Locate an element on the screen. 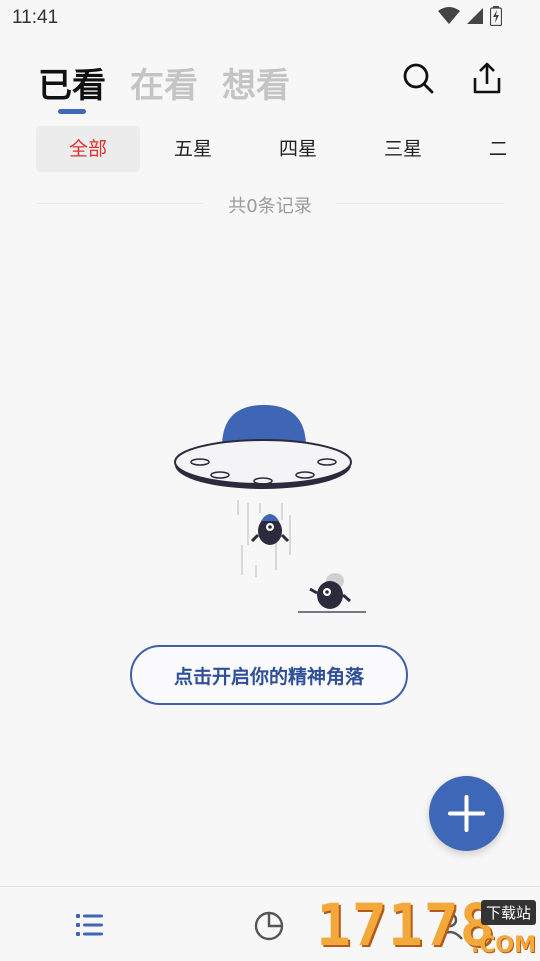 The image size is (540, 961). start-button: 点击开启你的精神角落 is located at coordinates (269, 675).